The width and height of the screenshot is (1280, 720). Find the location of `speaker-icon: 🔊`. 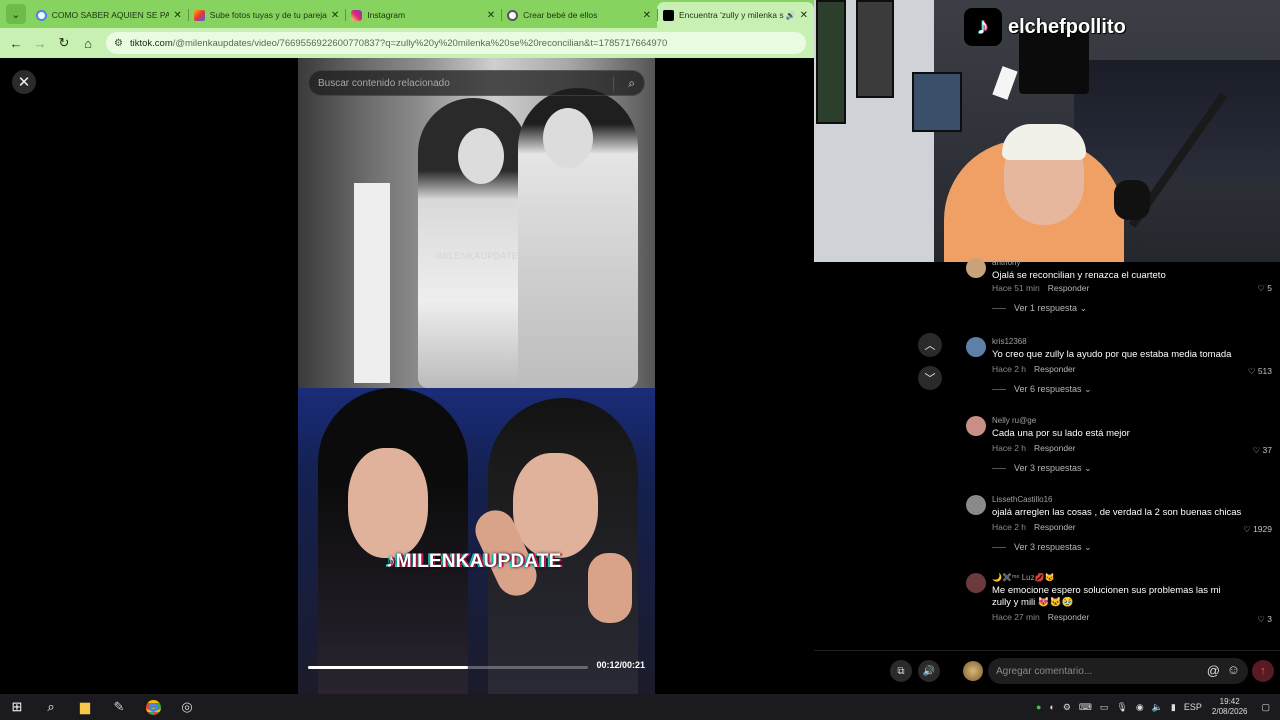

speaker-icon: 🔊 is located at coordinates (791, 15).